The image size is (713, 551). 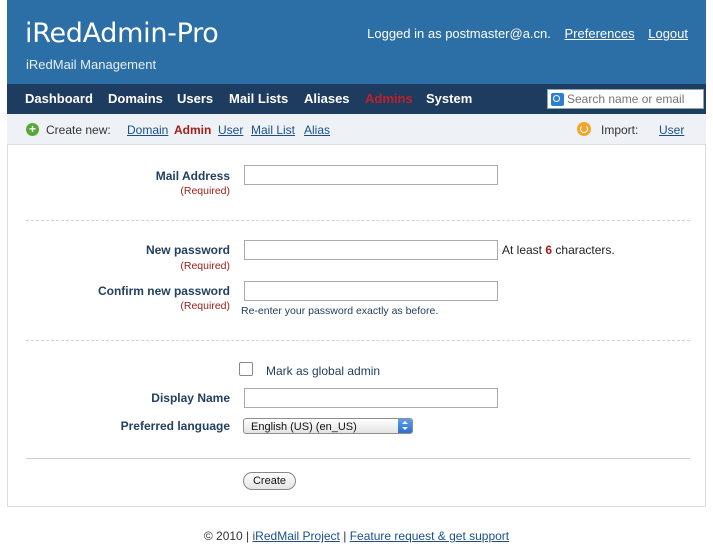 I want to click on app-title: iRedAdmin-Pro, so click(x=122, y=33).